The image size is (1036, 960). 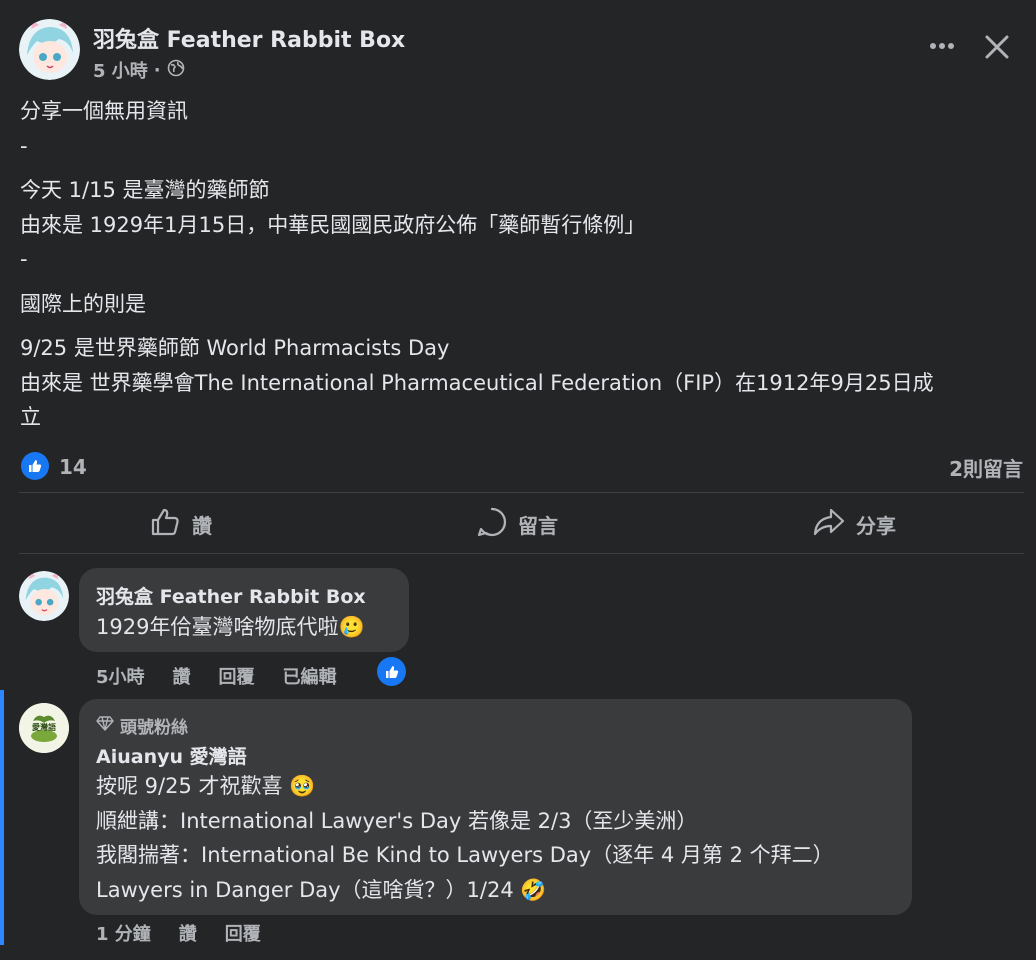 I want to click on comment-line: 按呢 9/25 才祝歡喜 🥹, so click(x=206, y=786).